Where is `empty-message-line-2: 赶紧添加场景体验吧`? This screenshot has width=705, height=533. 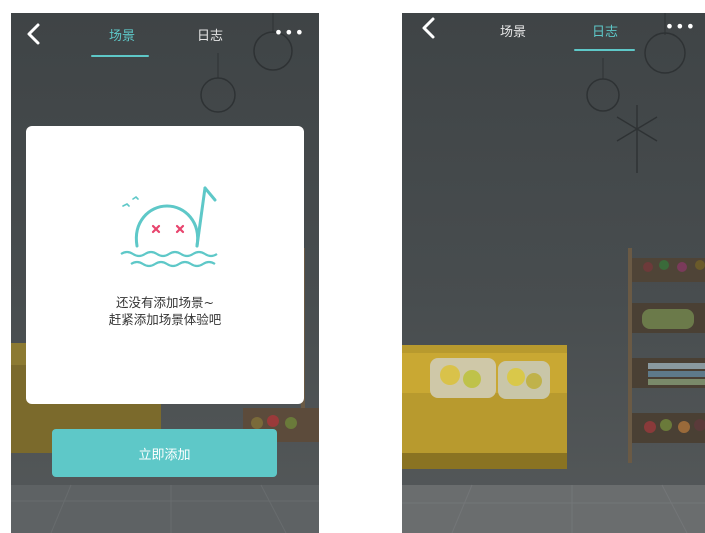
empty-message-line-2: 赶紧添加场景体验吧 is located at coordinates (165, 319).